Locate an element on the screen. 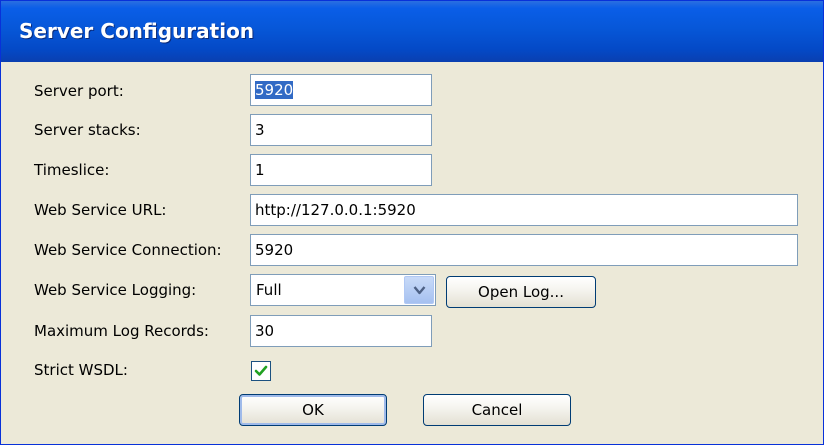  web-service-url-label: Web Service URL: is located at coordinates (100, 210).